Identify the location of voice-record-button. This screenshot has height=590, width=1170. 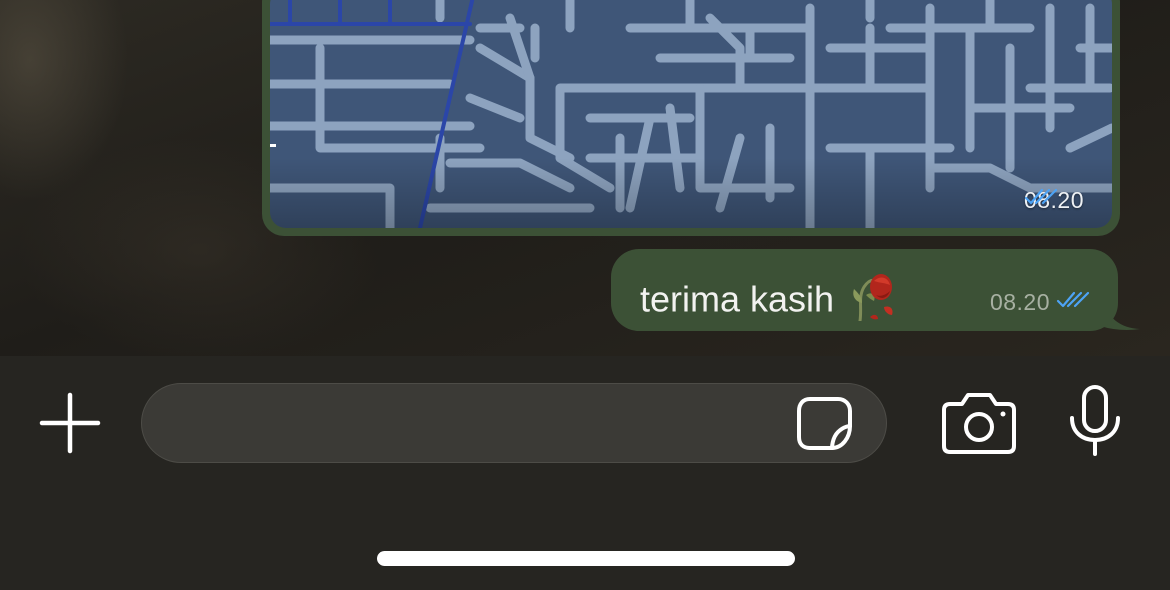
(1095, 421).